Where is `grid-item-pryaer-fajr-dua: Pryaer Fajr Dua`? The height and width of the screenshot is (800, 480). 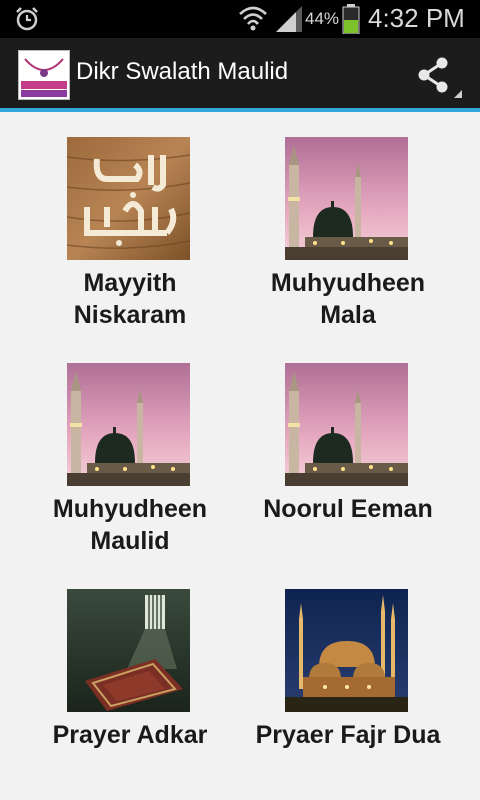 grid-item-pryaer-fajr-dua: Pryaer Fajr Dua is located at coordinates (348, 674).